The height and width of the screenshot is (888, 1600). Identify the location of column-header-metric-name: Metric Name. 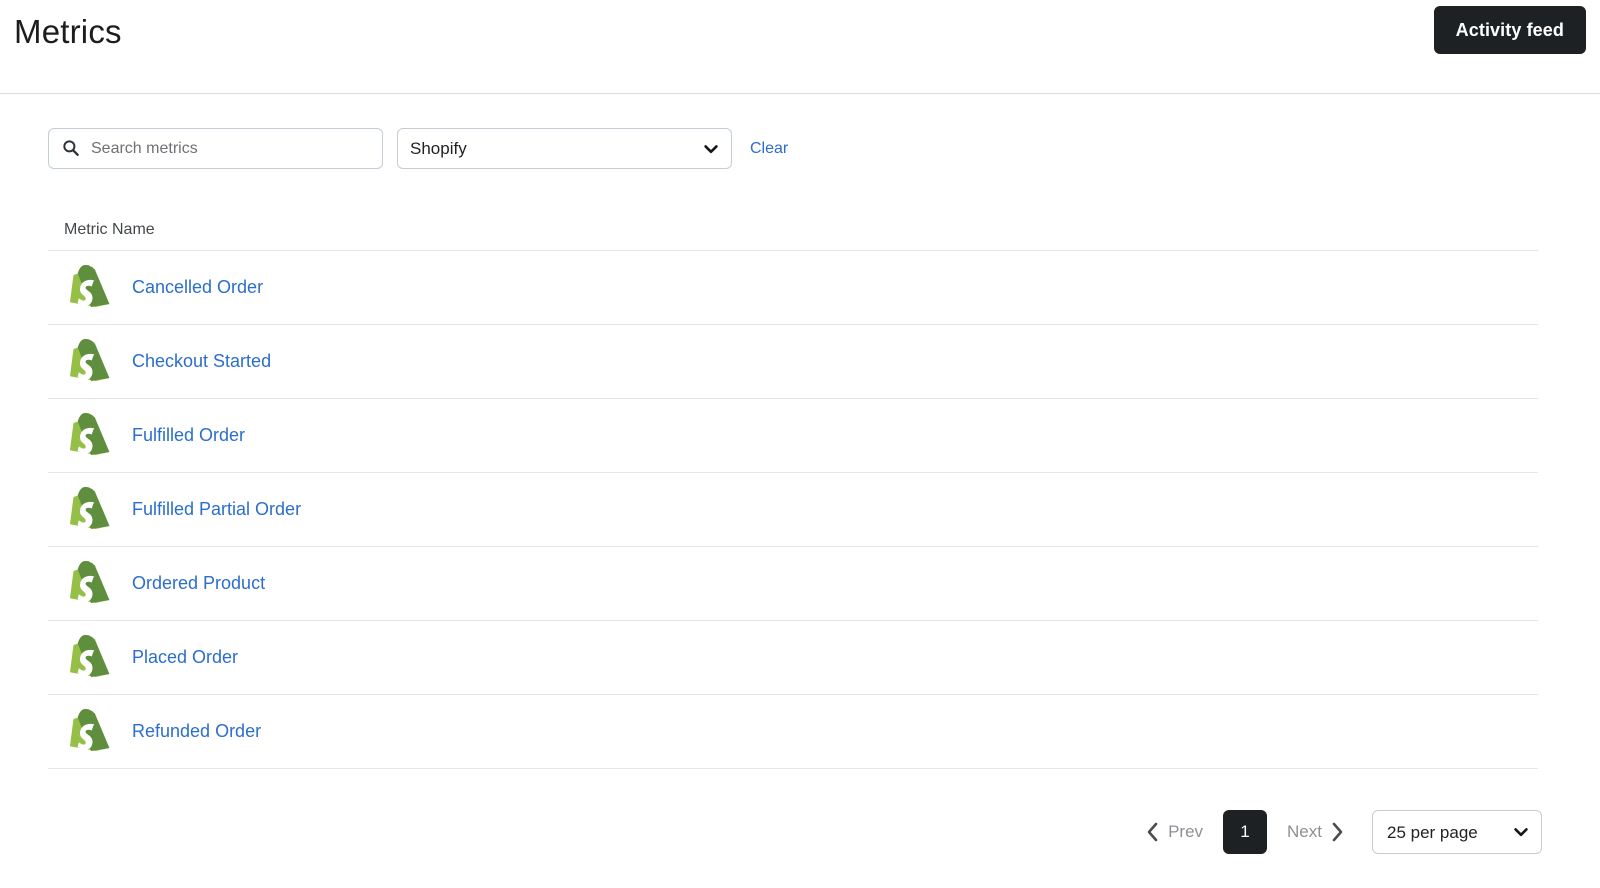
(109, 229).